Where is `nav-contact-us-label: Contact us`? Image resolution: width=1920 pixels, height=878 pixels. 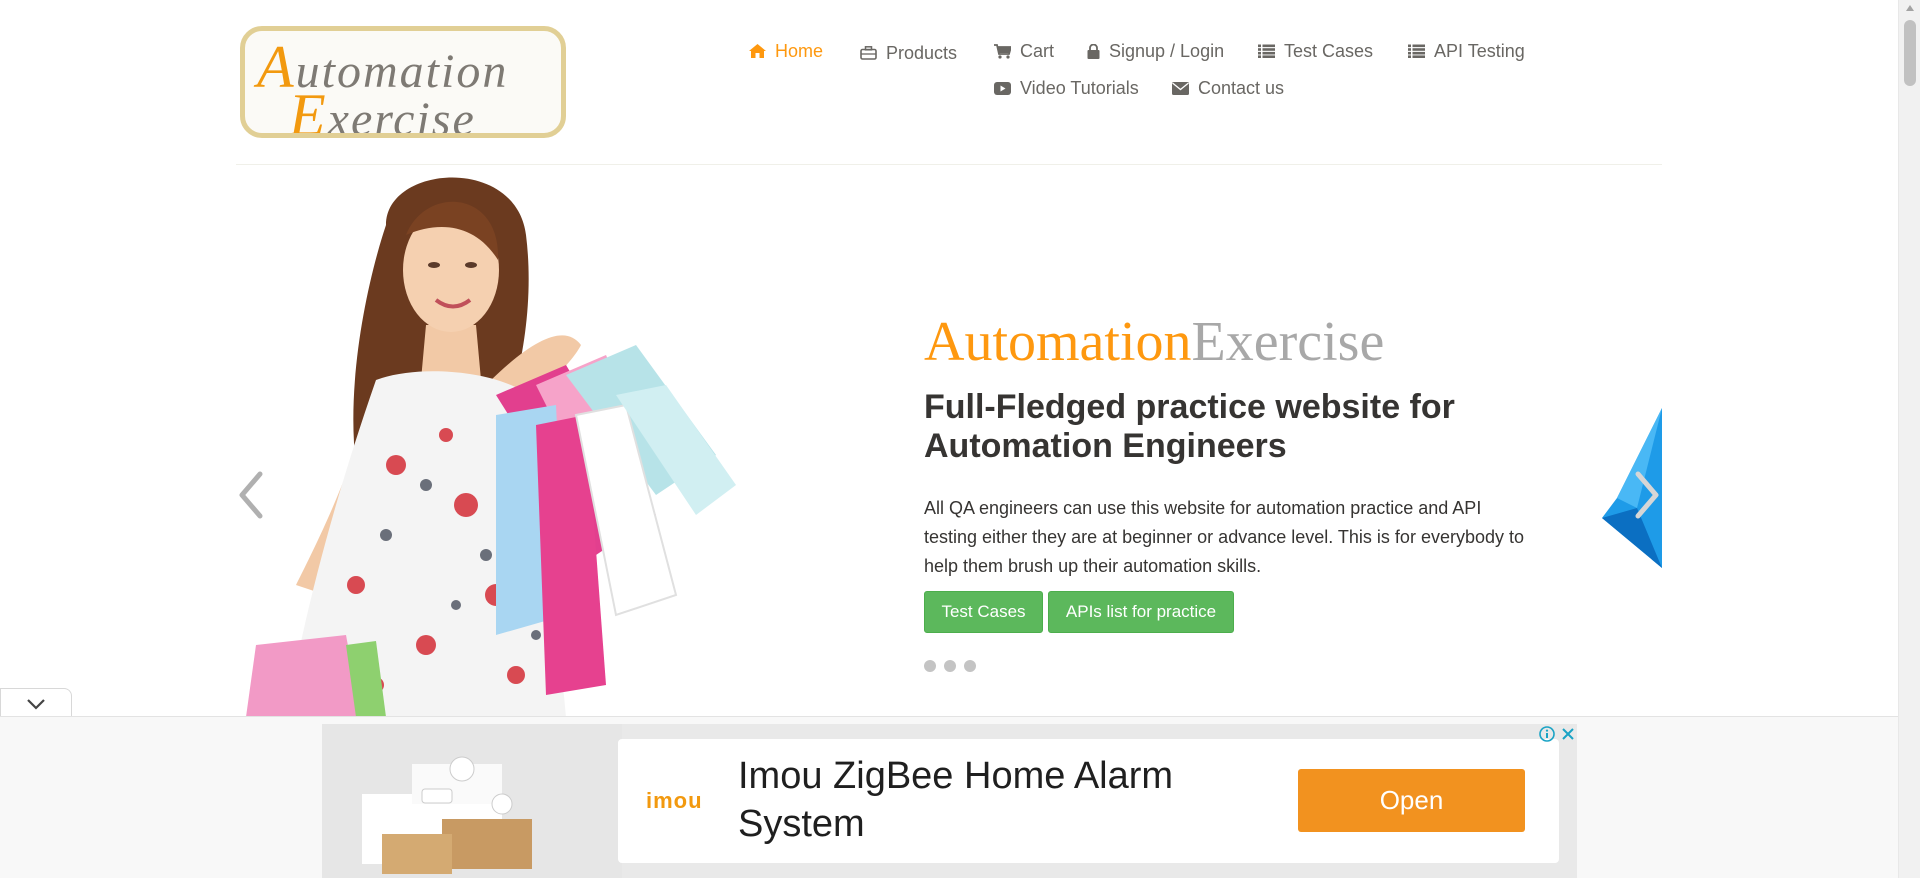 nav-contact-us-label: Contact us is located at coordinates (1241, 87).